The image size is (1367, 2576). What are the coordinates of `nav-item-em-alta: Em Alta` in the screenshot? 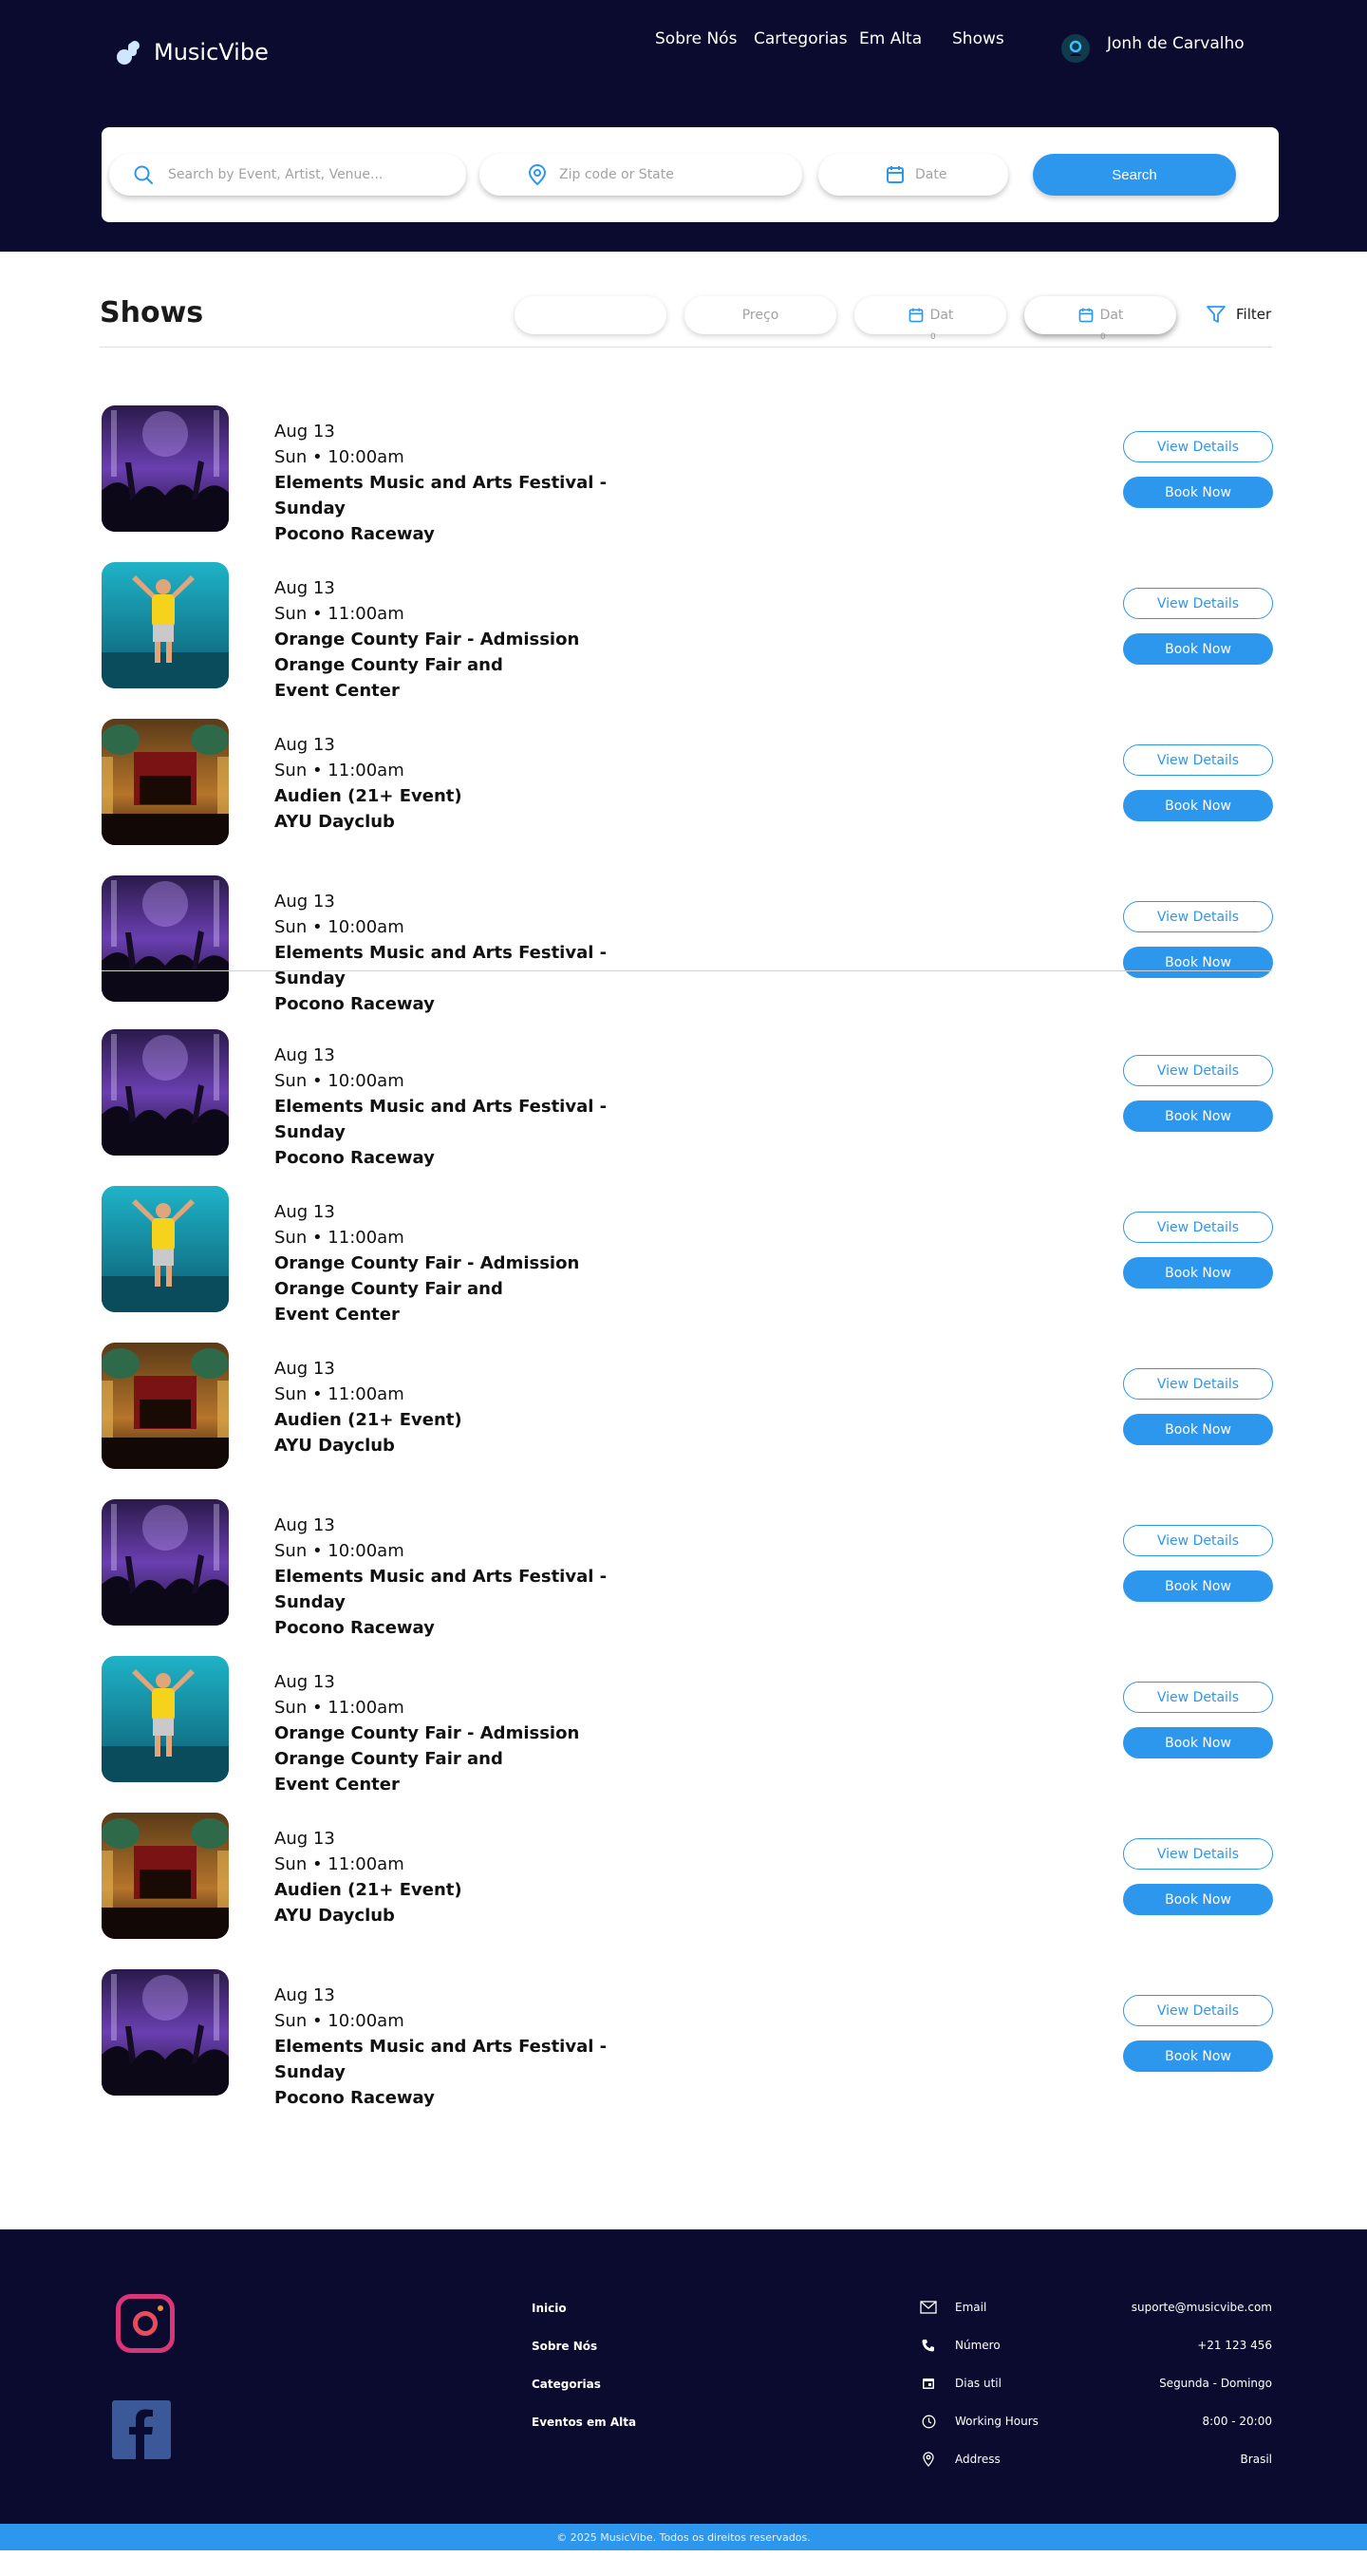 It's located at (890, 38).